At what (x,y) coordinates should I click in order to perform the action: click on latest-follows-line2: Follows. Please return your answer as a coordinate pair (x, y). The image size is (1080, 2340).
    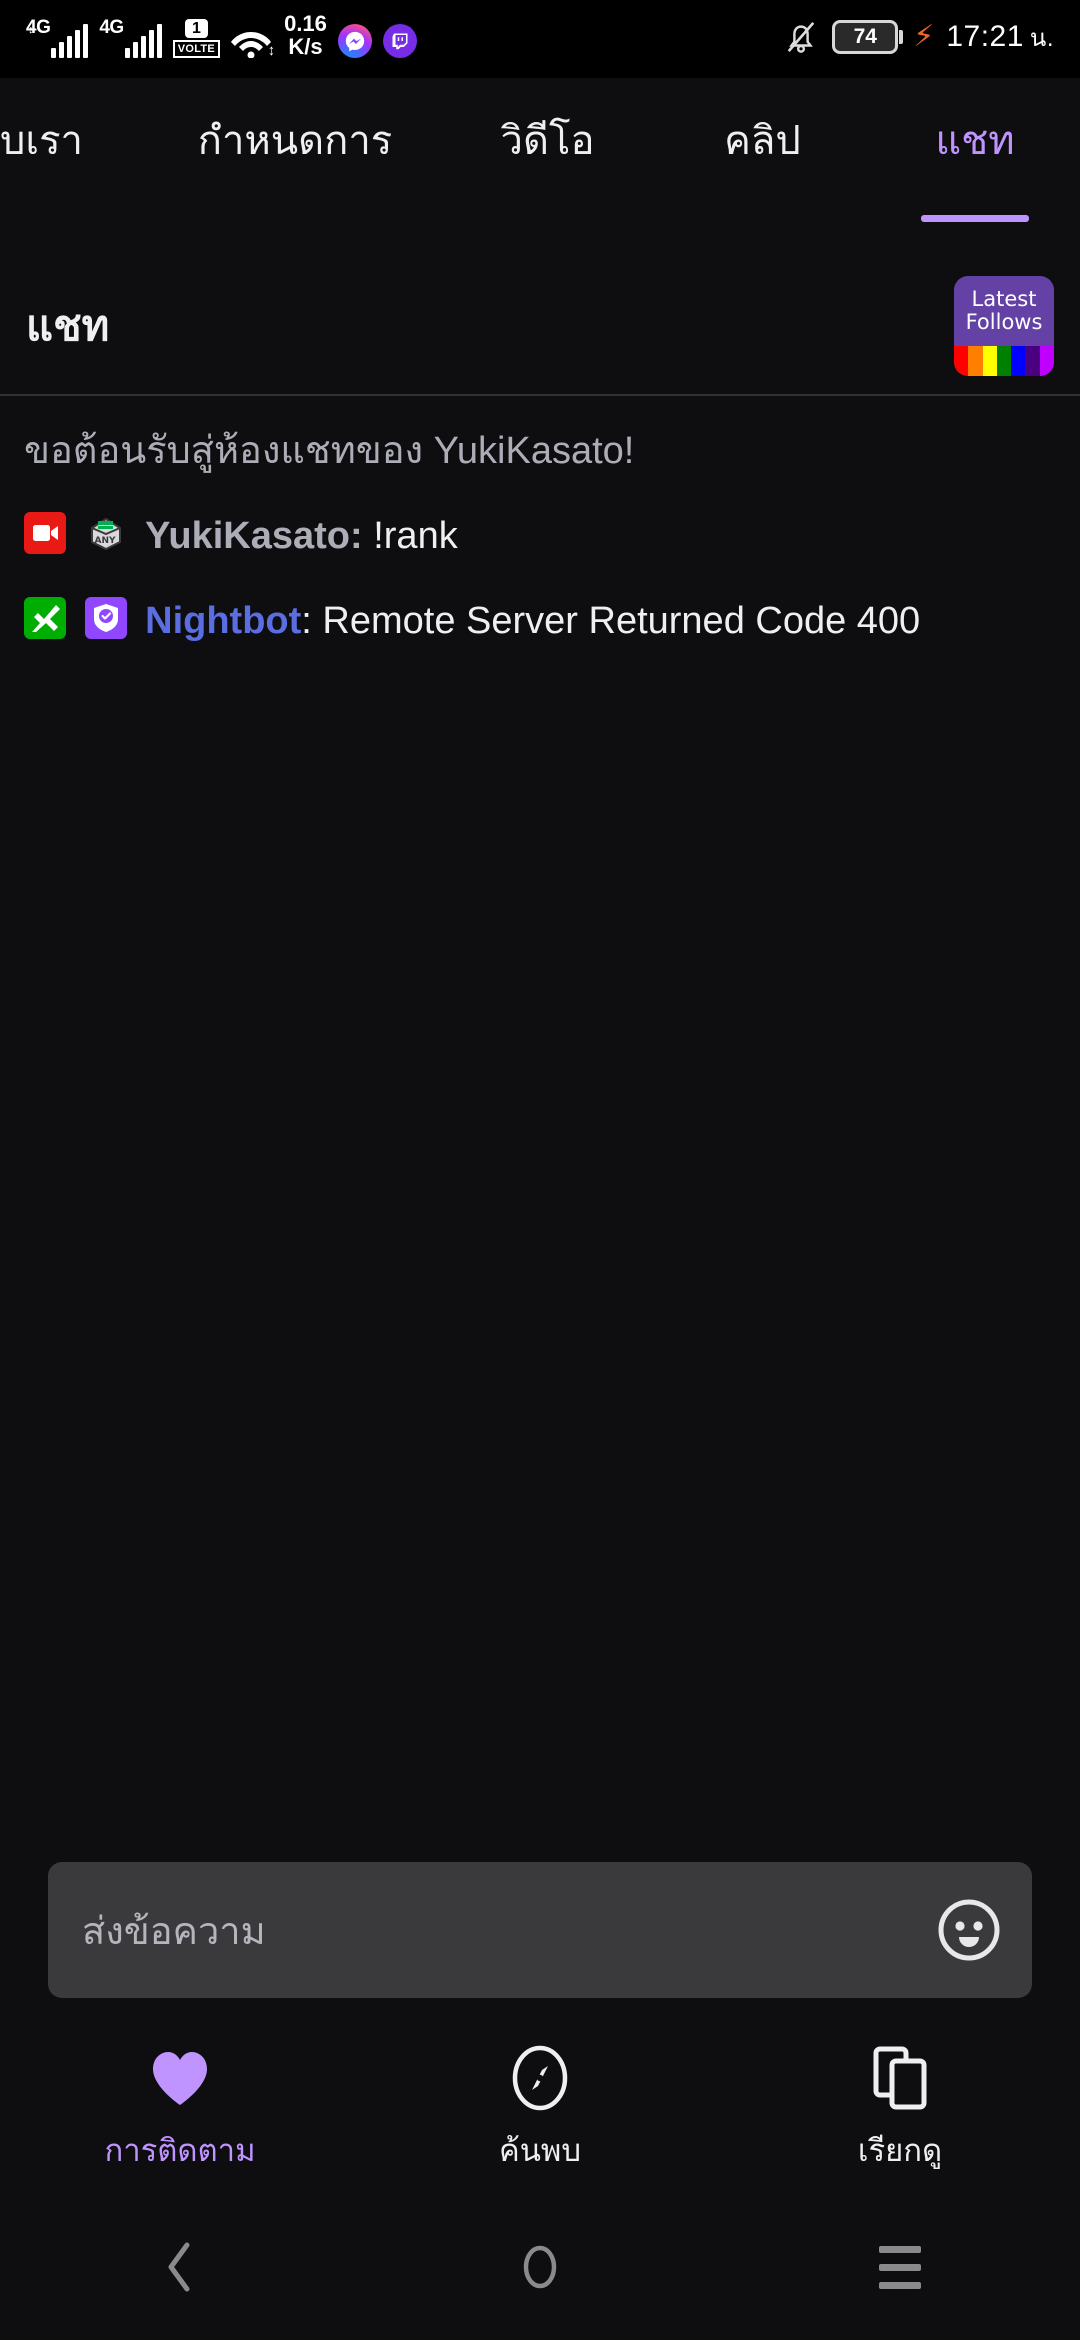
    Looking at the image, I should click on (1004, 322).